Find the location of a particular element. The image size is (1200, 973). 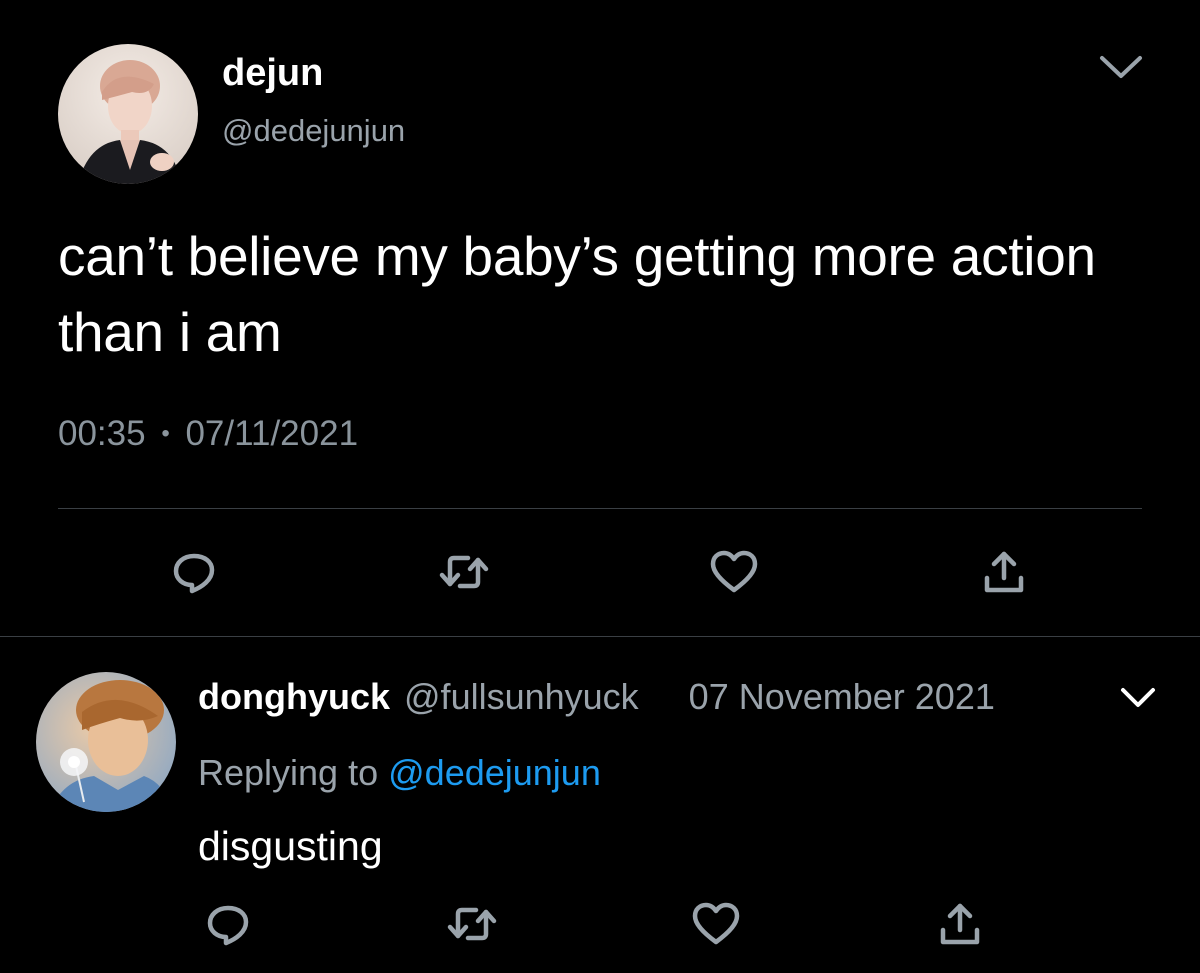

tweet-timestamp: 00:35 • 07/11/2021 is located at coordinates (208, 434).